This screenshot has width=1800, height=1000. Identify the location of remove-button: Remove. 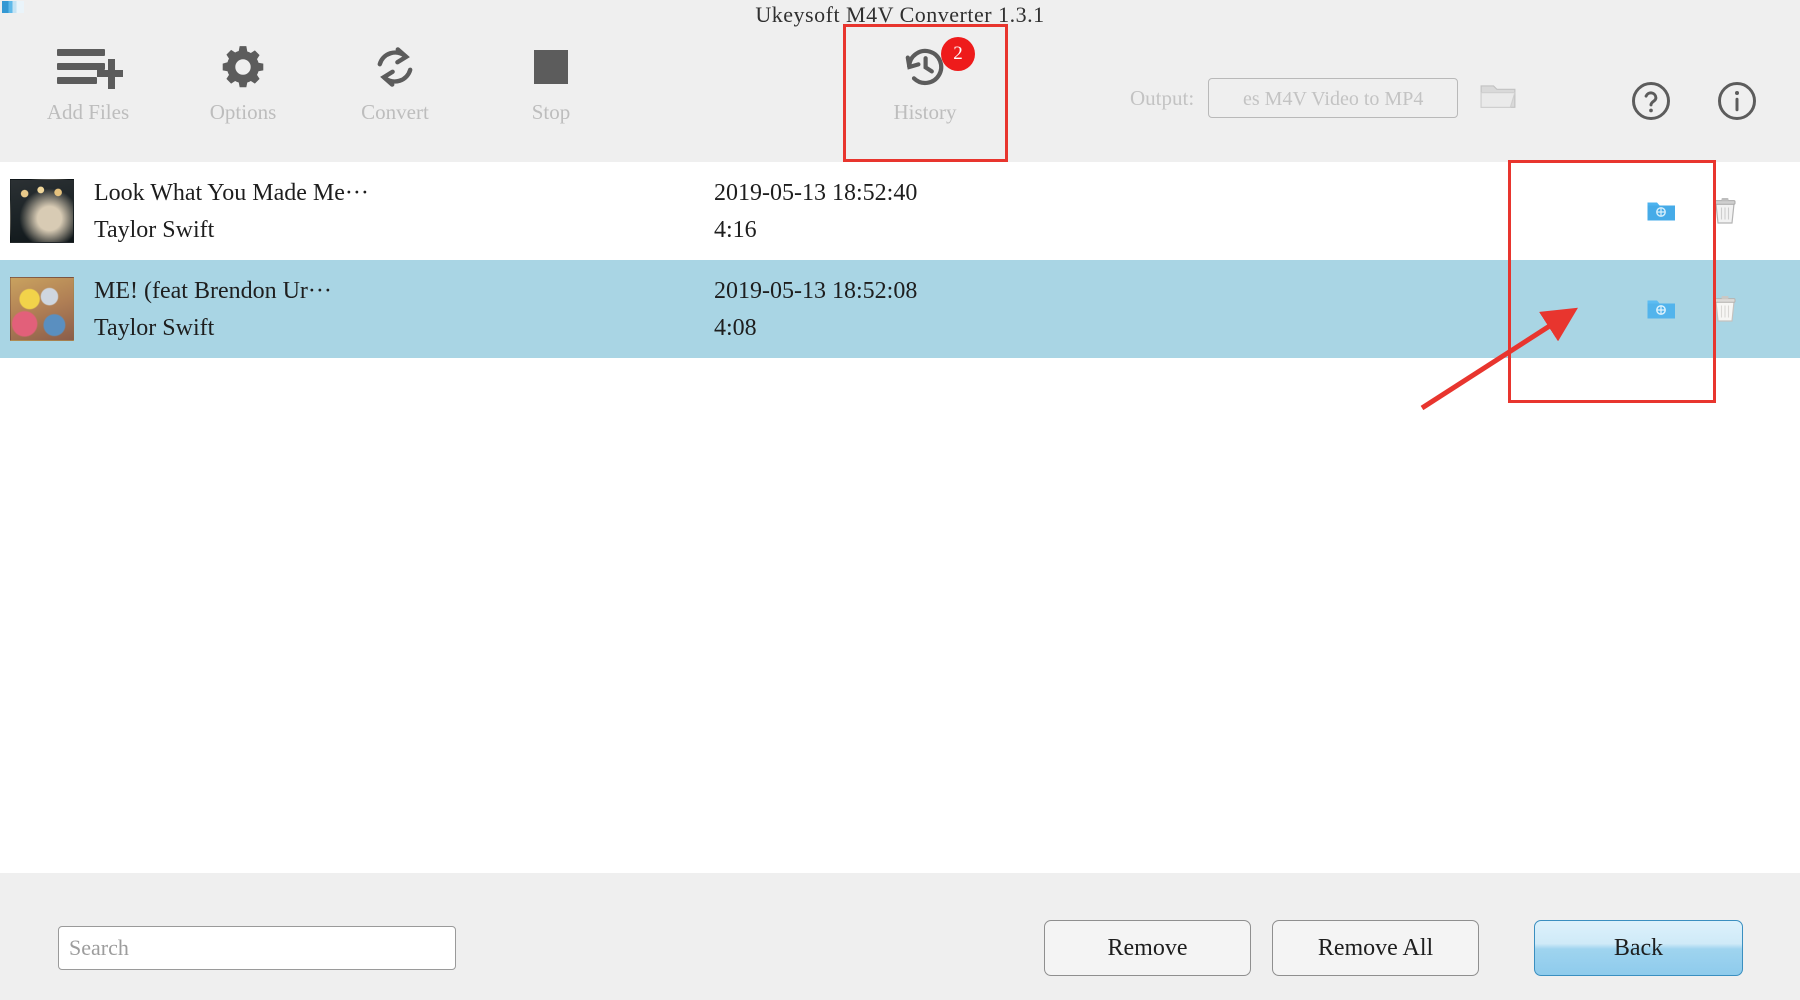
(1147, 948).